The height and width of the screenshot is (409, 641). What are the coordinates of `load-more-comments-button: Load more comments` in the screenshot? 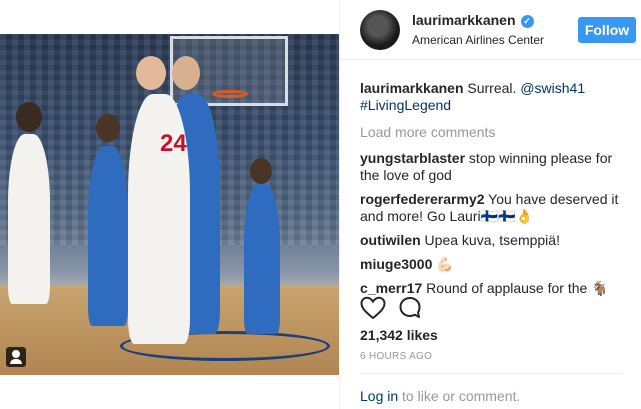 It's located at (495, 132).